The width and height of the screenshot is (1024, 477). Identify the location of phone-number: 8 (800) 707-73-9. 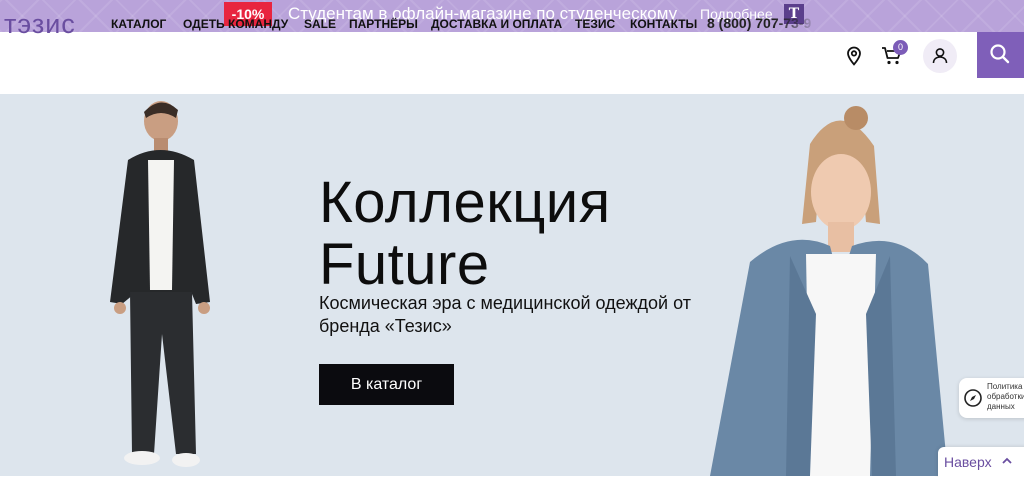
(763, 23).